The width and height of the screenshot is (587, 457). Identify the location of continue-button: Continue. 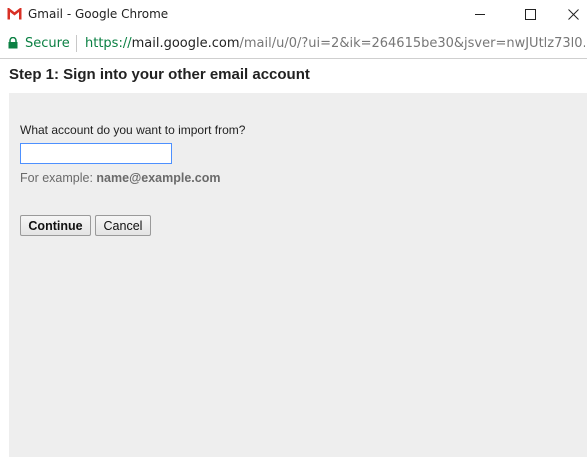
(55, 225).